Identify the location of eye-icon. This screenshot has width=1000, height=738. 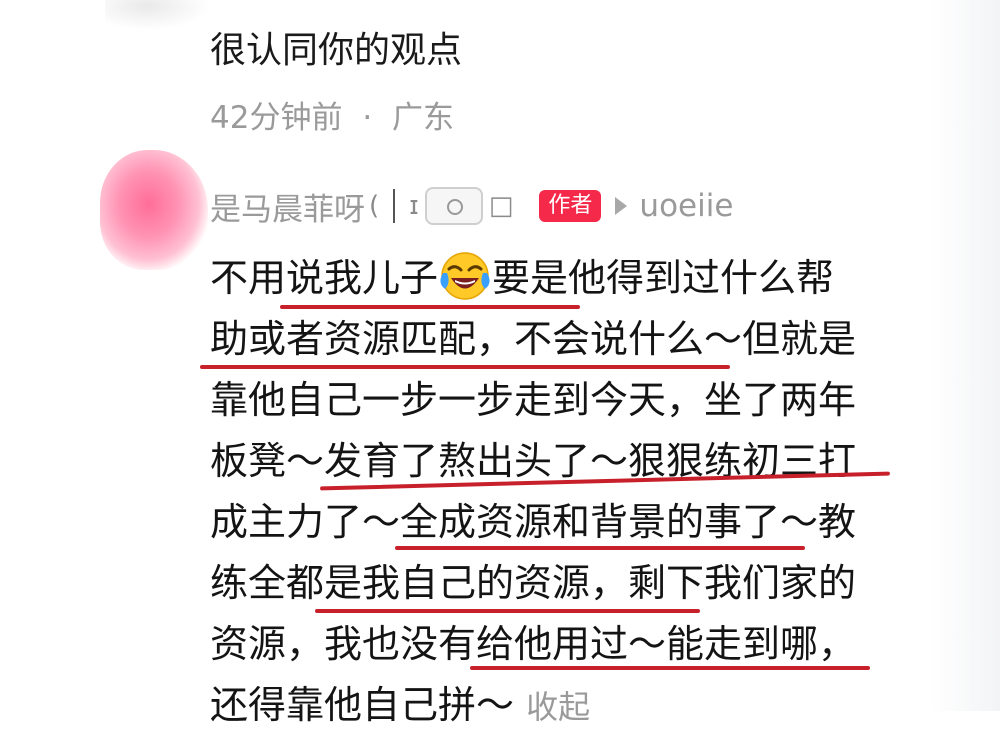
(453, 206).